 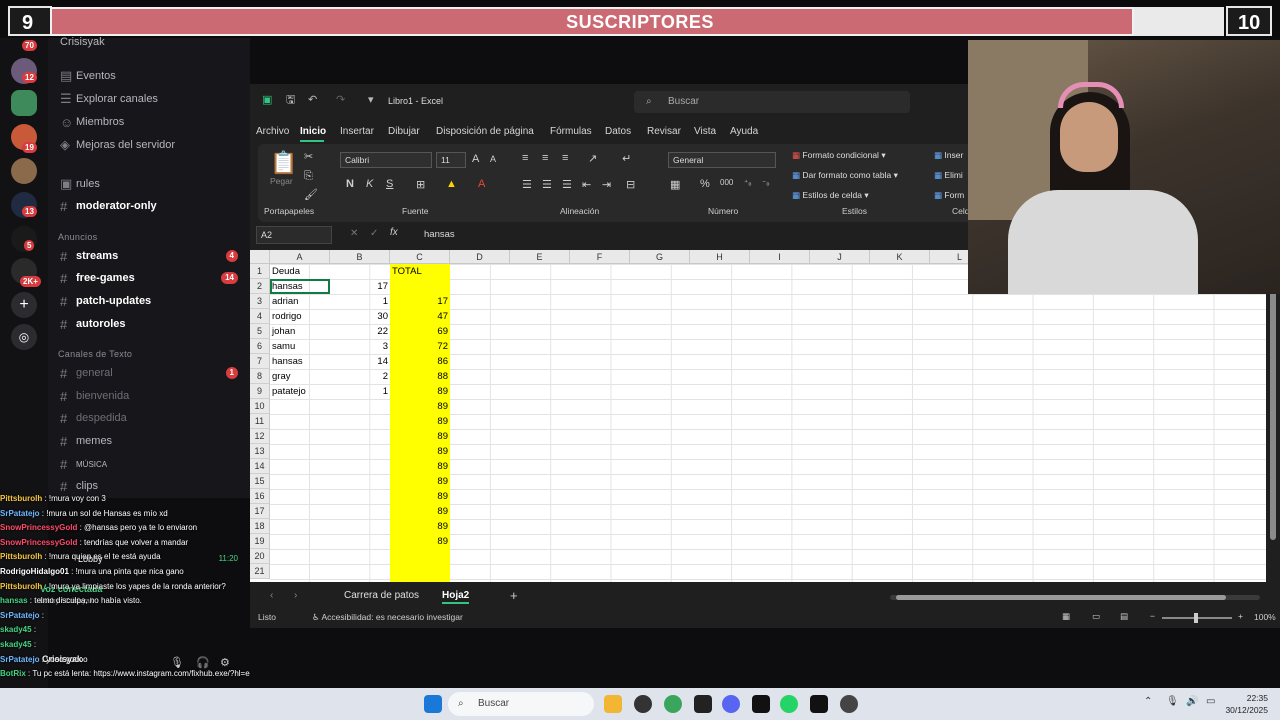 What do you see at coordinates (451, 160) in the screenshot?
I see `font-size-dropdown: 11` at bounding box center [451, 160].